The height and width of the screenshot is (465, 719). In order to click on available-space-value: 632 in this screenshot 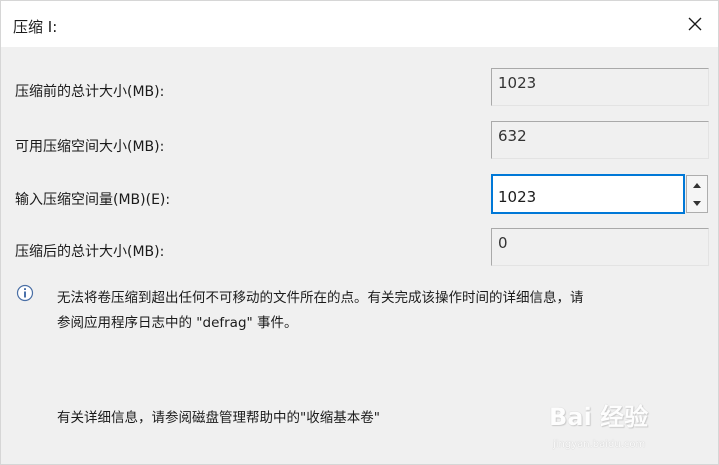, I will do `click(600, 140)`.